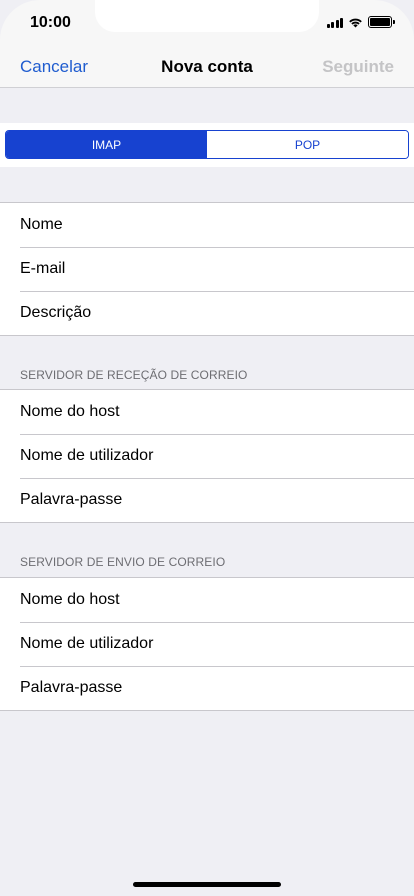 This screenshot has height=896, width=414. Describe the element at coordinates (207, 500) in the screenshot. I see `incoming-password-field: Palavra-passe` at that location.